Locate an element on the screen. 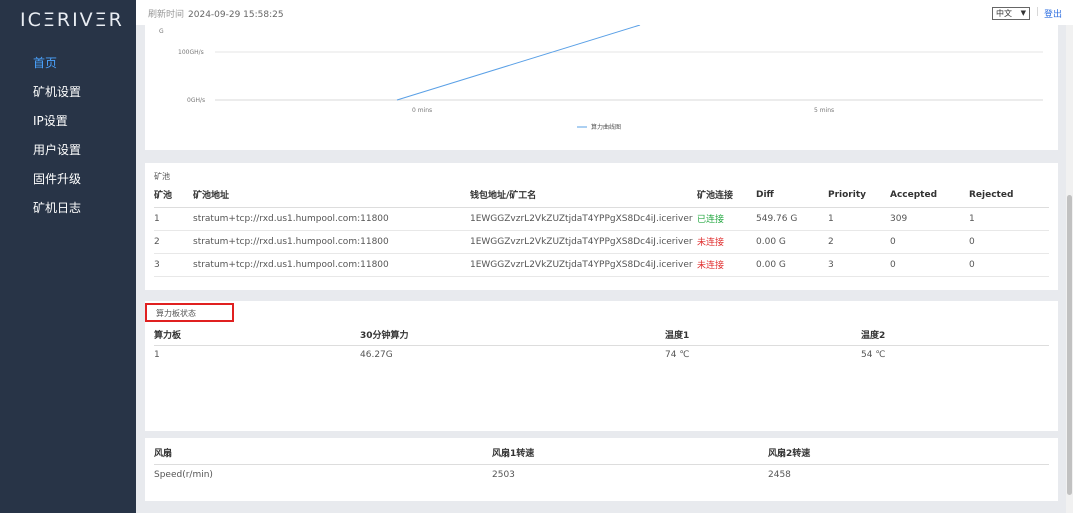  fan-speed-label: Speed(r/min) is located at coordinates (183, 475).